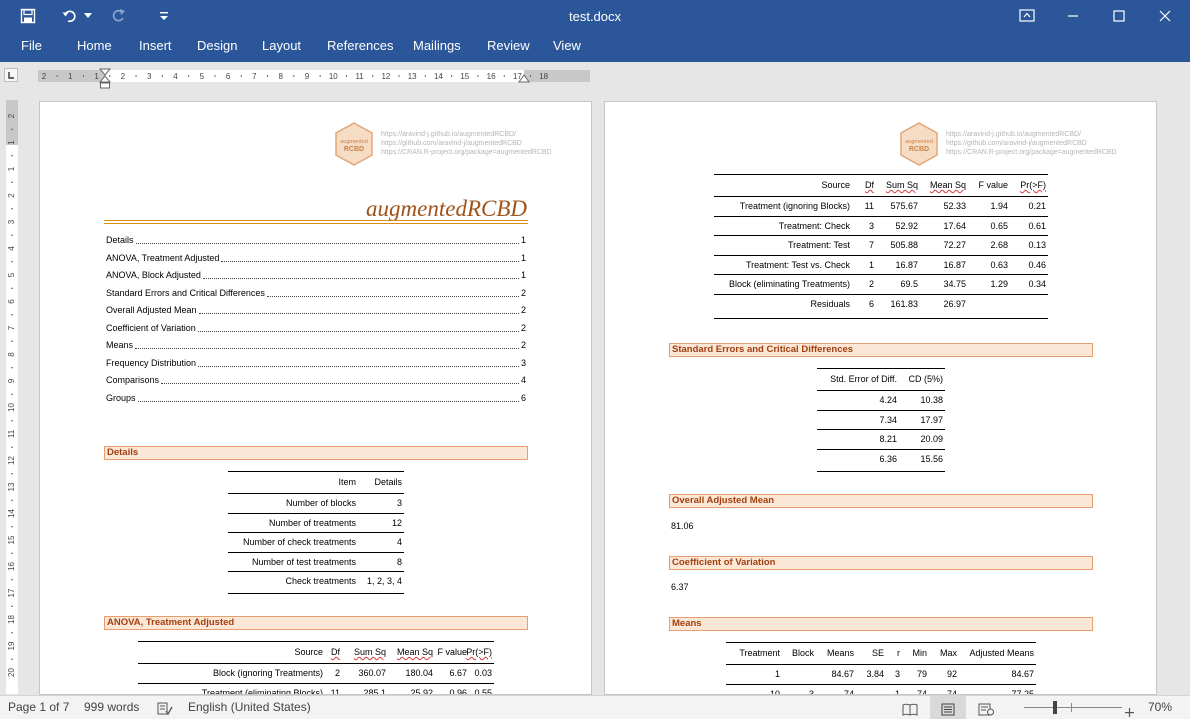  What do you see at coordinates (999, 284) in the screenshot?
I see `table-cell: 1.29` at bounding box center [999, 284].